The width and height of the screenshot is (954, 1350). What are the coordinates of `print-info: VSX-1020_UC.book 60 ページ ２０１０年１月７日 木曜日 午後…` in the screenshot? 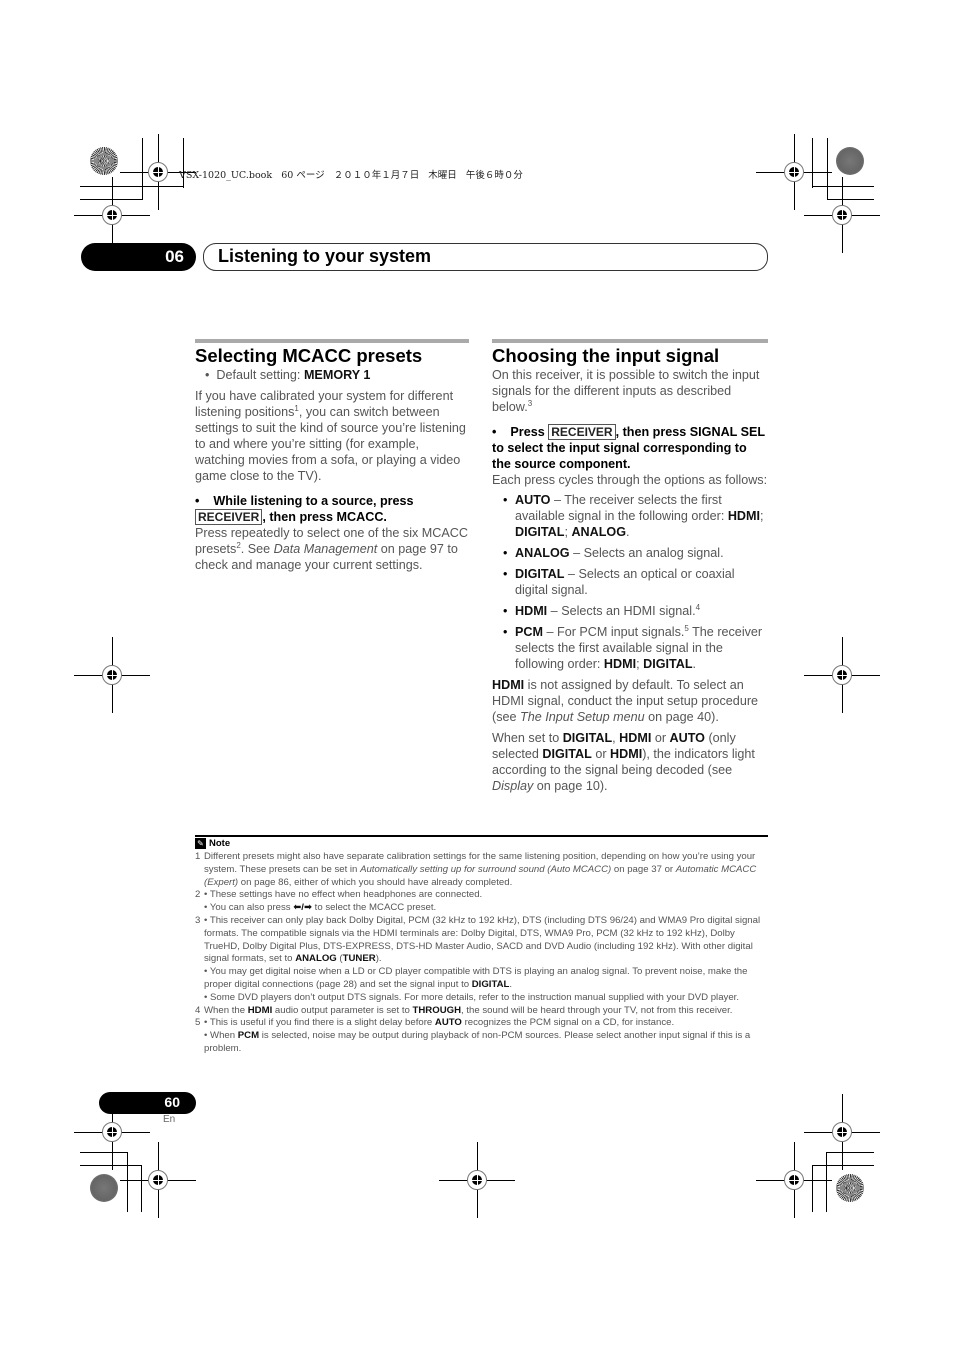 It's located at (351, 175).